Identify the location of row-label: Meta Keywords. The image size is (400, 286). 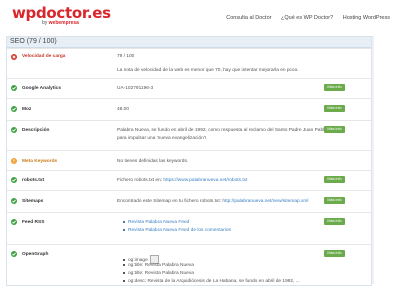
(40, 161).